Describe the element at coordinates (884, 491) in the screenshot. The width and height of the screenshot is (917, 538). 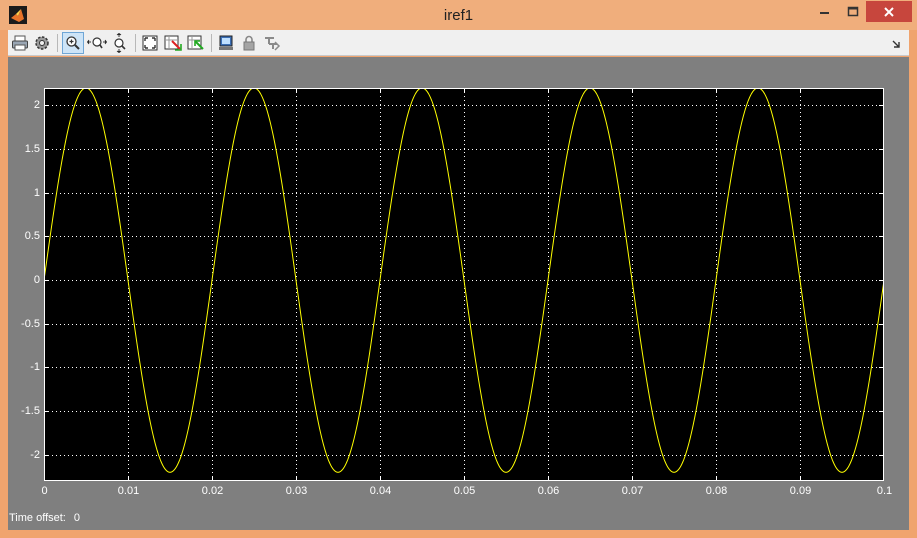
I see `x-tick-label: 0.1` at that location.